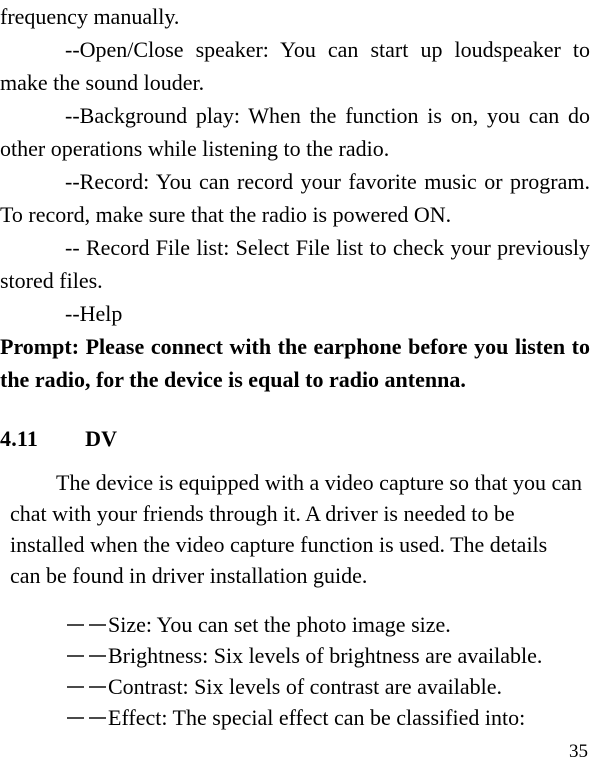 Image resolution: width=590 pixels, height=769 pixels. I want to click on paragraph-help: --Help, so click(94, 313).